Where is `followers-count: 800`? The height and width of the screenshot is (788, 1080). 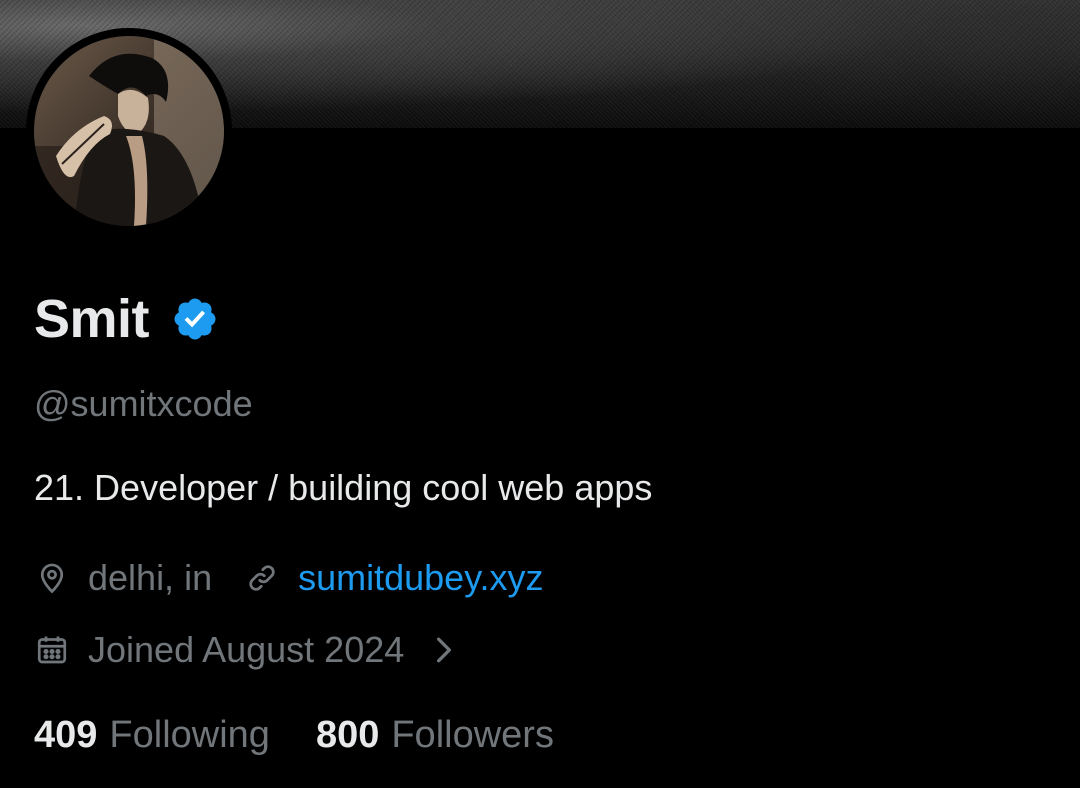 followers-count: 800 is located at coordinates (347, 735).